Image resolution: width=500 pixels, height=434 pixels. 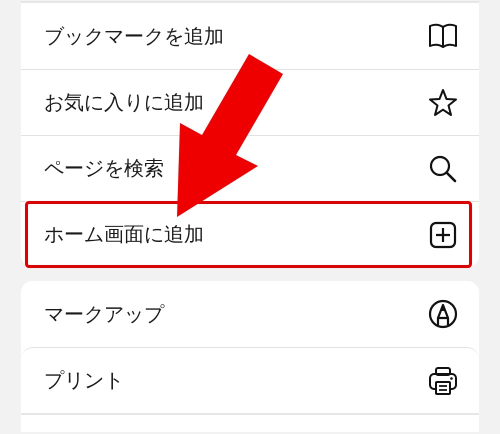 I want to click on menu-item-label: お気に入りに追加, so click(x=124, y=102).